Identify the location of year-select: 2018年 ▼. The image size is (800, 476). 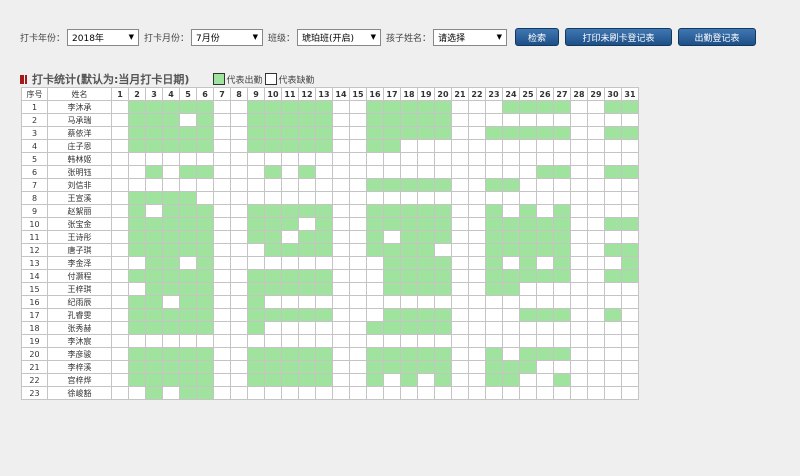
(103, 37).